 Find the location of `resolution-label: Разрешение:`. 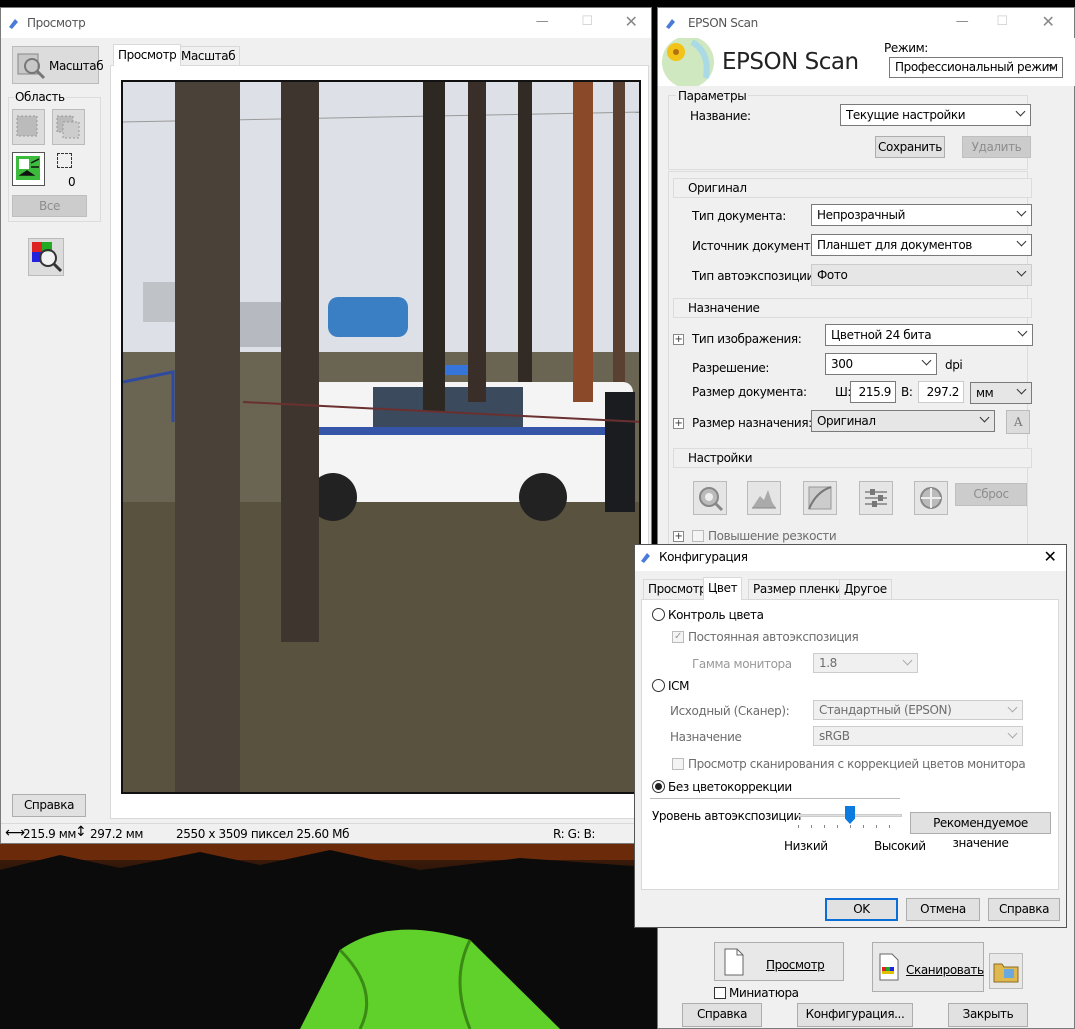

resolution-label: Разрешение: is located at coordinates (731, 368).